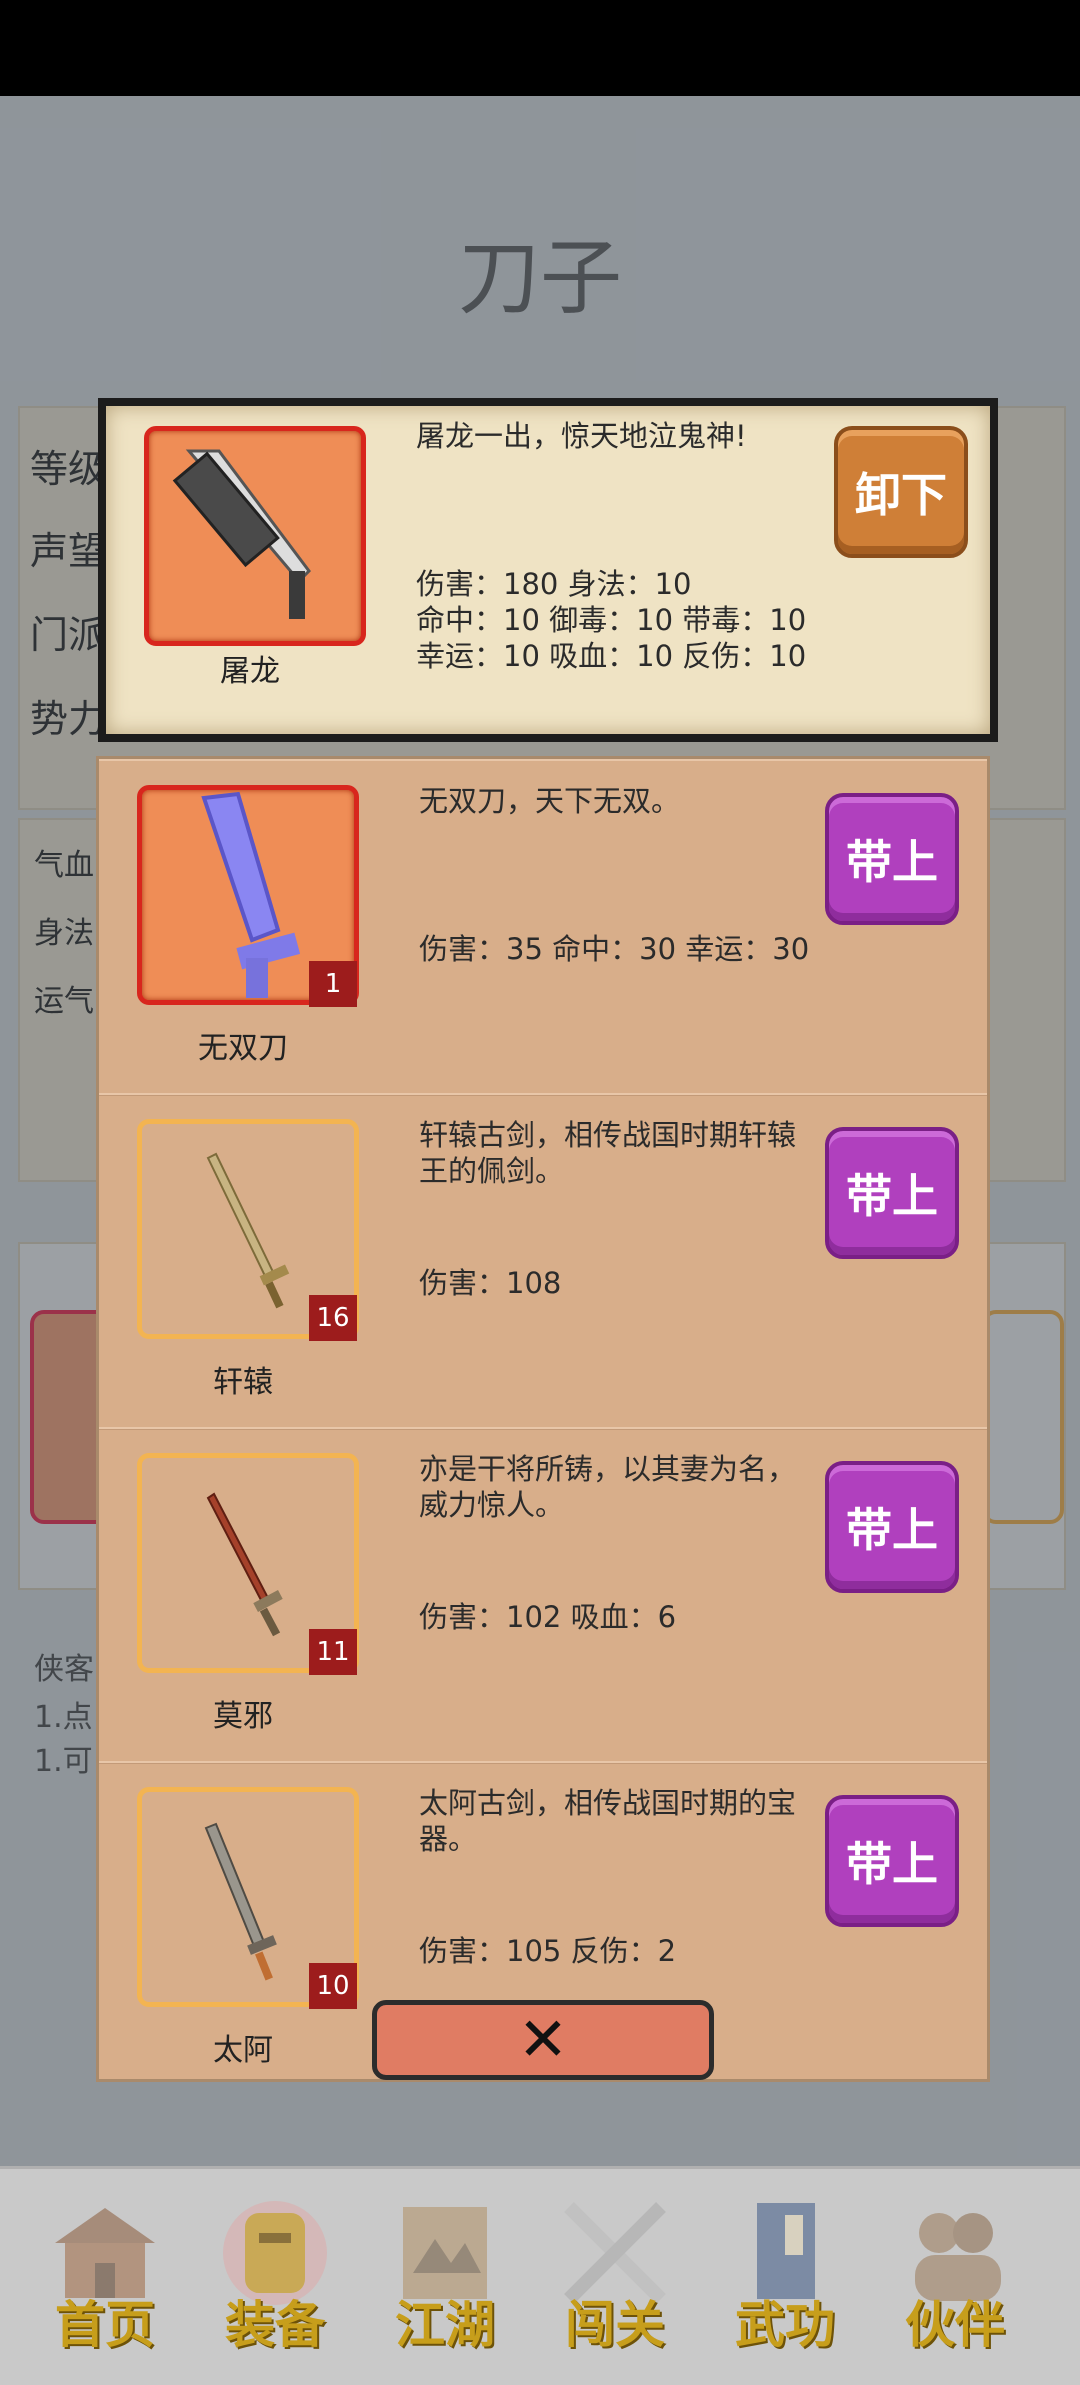  Describe the element at coordinates (581, 436) in the screenshot. I see `equipped-item-description: 屠龙一出，惊天地泣鬼神!` at that location.